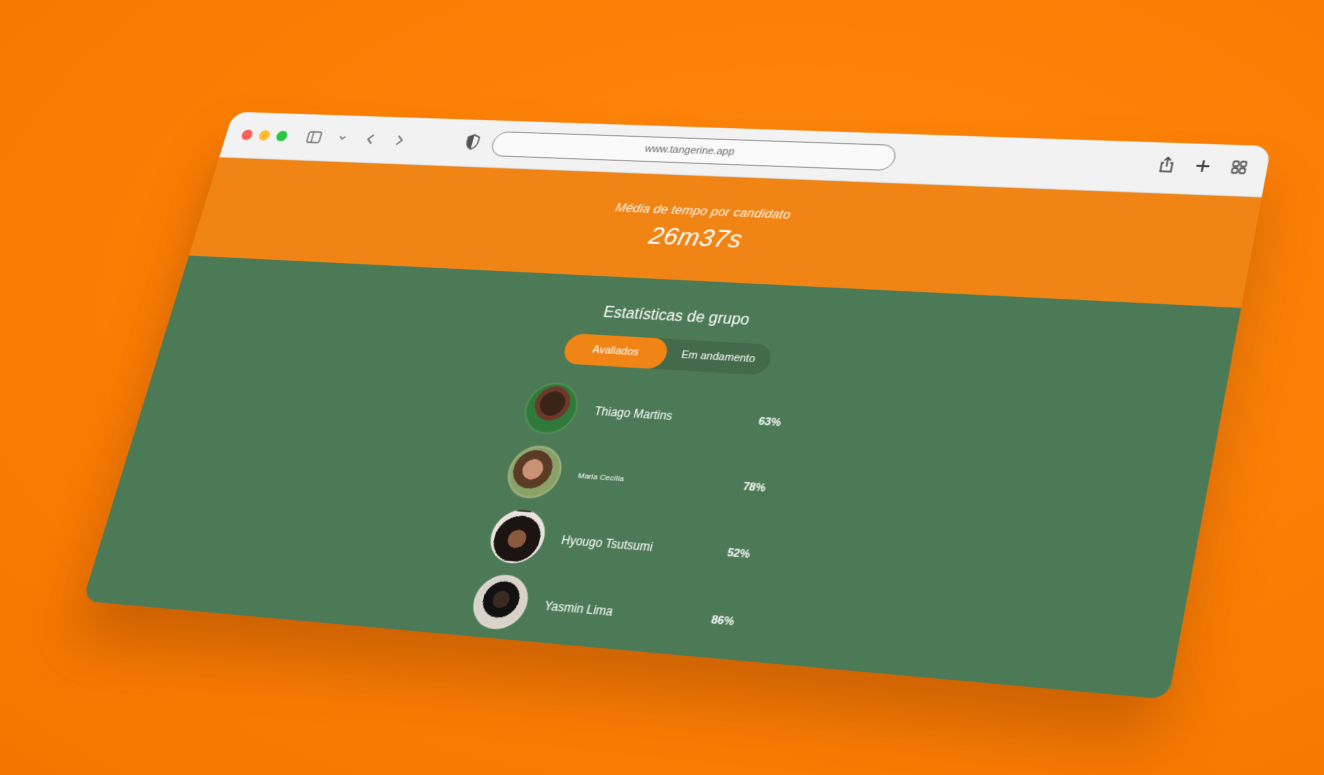  Describe the element at coordinates (314, 137) in the screenshot. I see `sidebar-icon` at that location.